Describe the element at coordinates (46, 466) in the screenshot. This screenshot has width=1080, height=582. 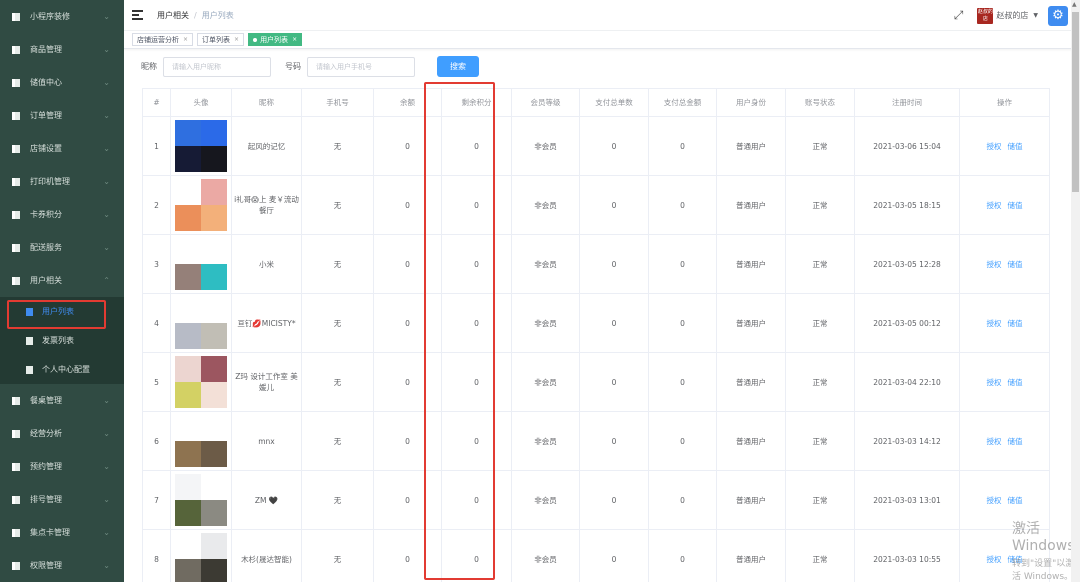
I see `sidebar-item-label: 预约管理` at that location.